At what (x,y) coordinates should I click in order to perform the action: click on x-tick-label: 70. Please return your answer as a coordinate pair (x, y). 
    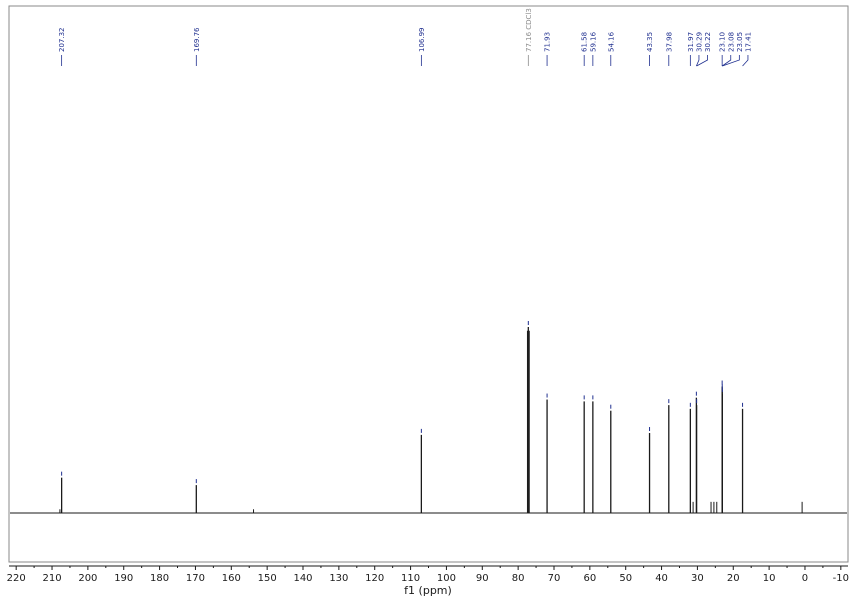
    Looking at the image, I should click on (554, 578).